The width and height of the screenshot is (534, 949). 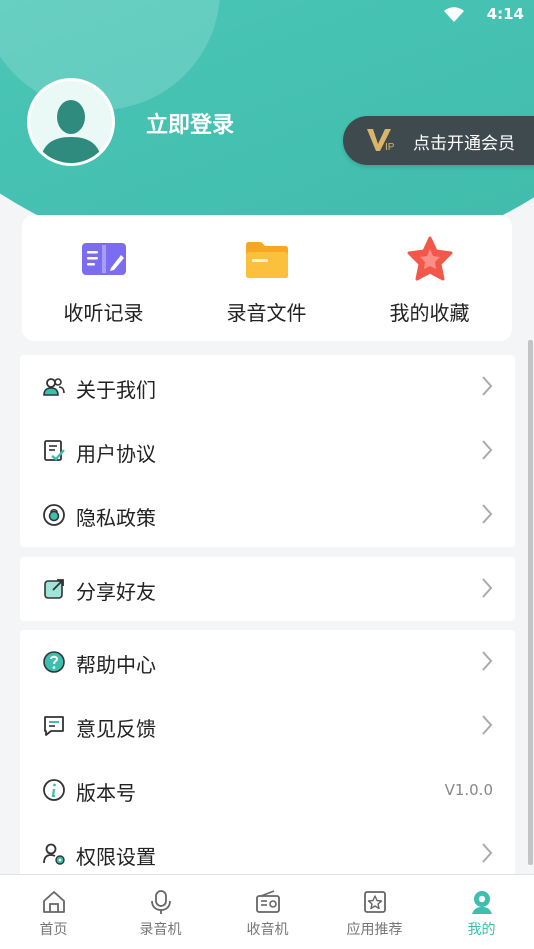 I want to click on tab-app-recommend: 应用推荐, so click(x=374, y=912).